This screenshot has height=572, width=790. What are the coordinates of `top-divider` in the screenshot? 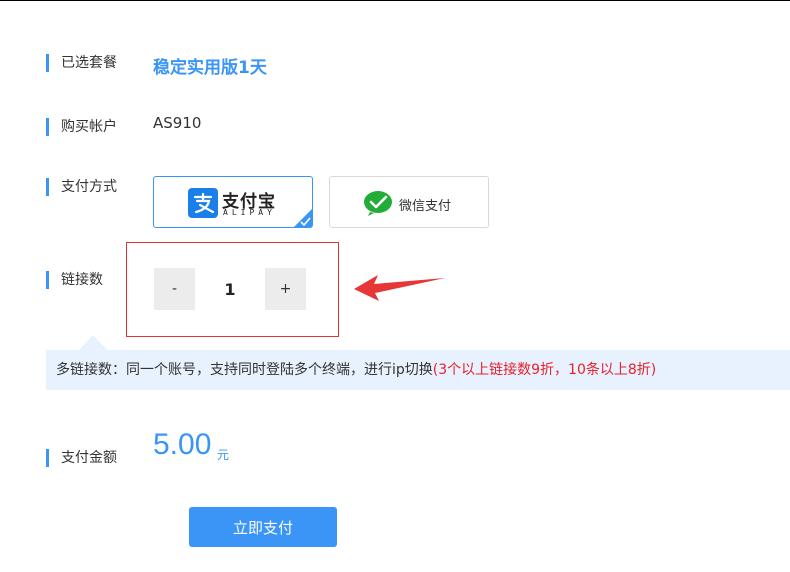 It's located at (395, 0).